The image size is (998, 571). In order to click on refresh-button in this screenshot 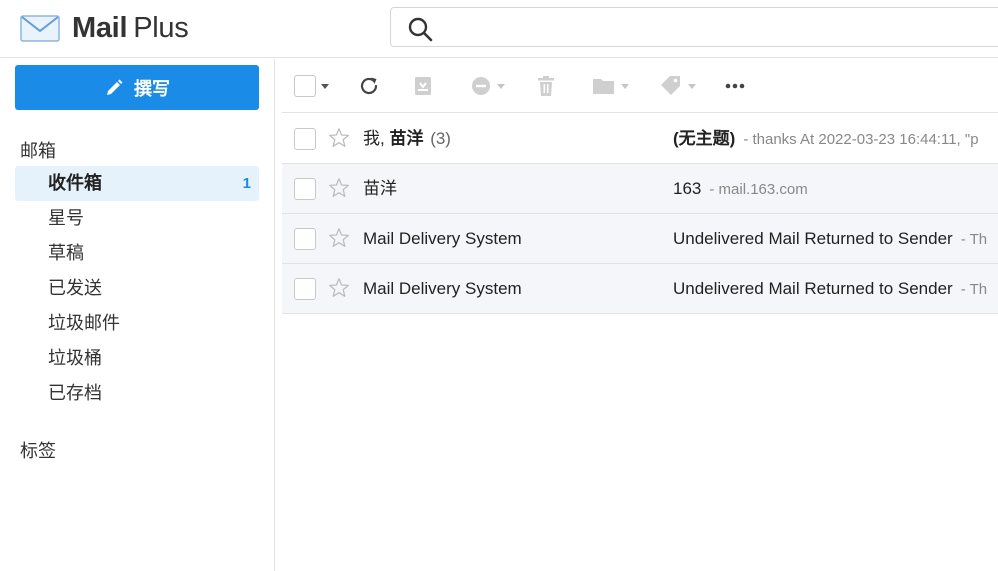, I will do `click(369, 86)`.